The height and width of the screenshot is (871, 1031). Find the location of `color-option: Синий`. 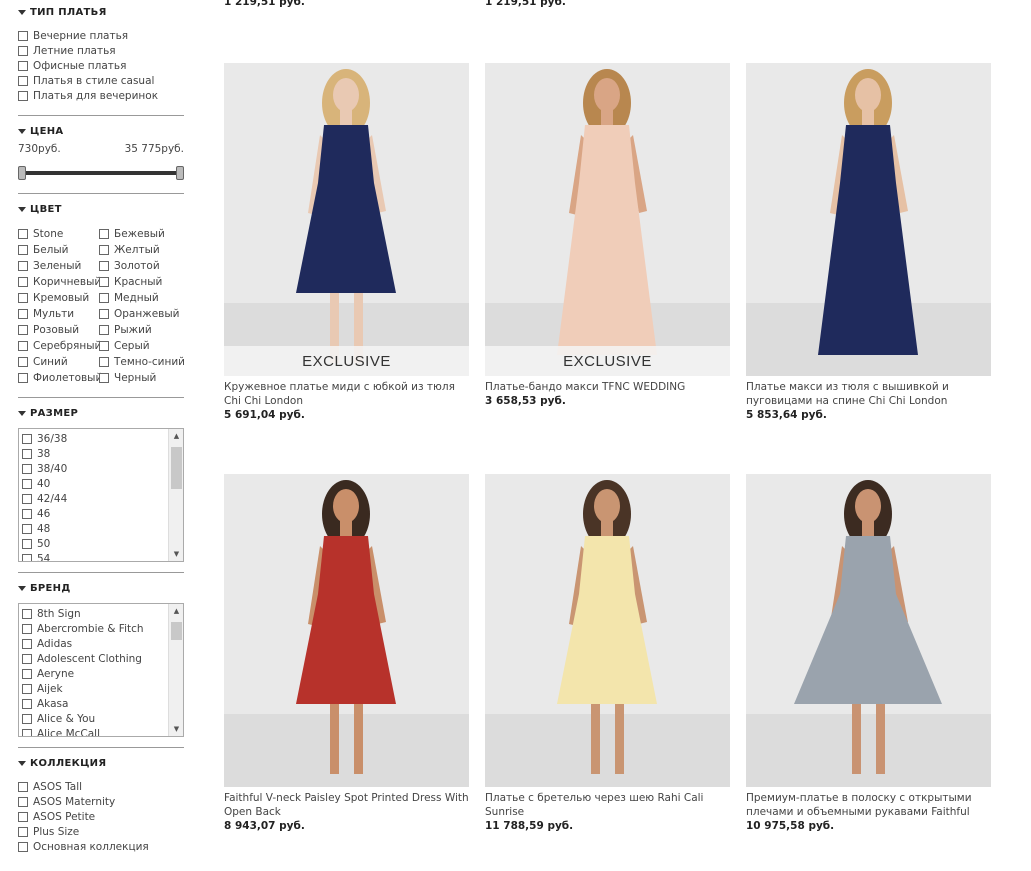

color-option: Синий is located at coordinates (43, 361).